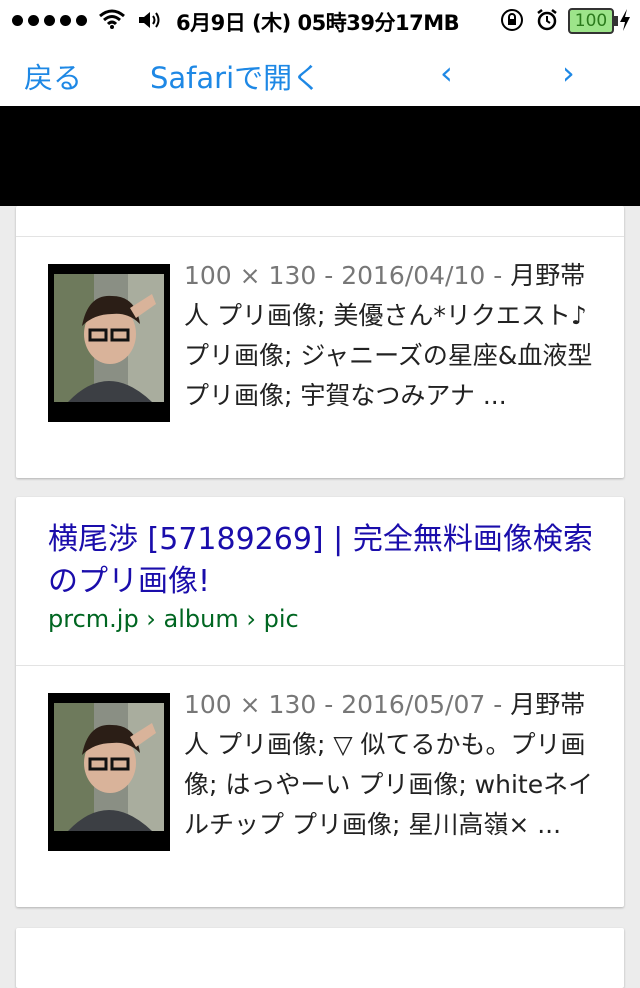 Image resolution: width=640 pixels, height=988 pixels. I want to click on browser-nav-bar: 戻る Safariで開く ‹ ›, so click(320, 73).